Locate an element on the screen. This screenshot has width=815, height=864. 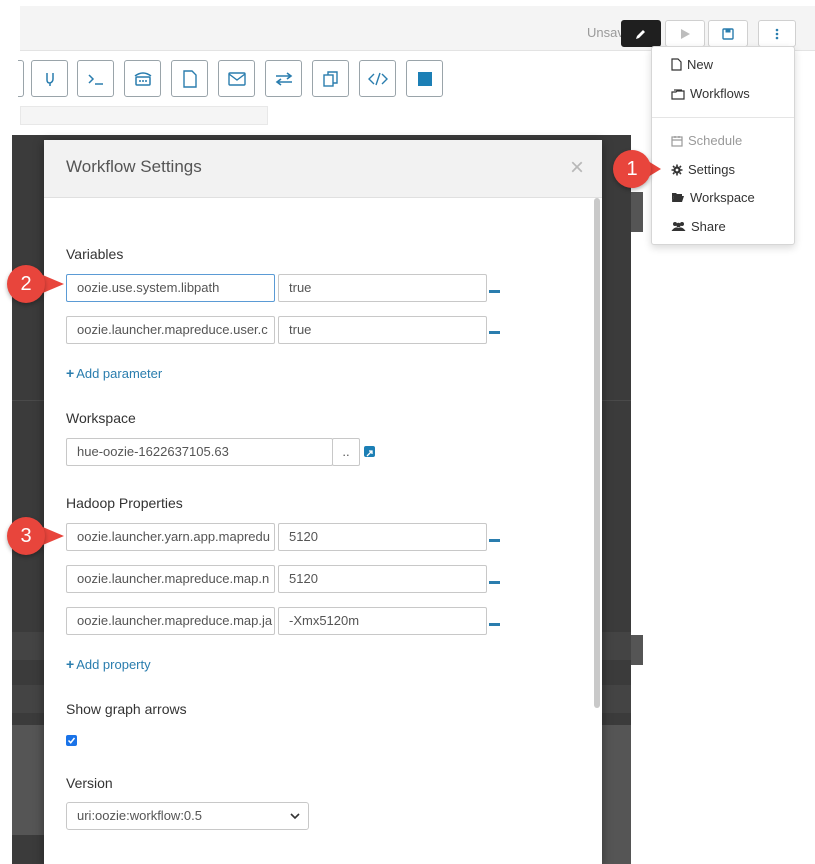
menu-item-new: New is located at coordinates (692, 64).